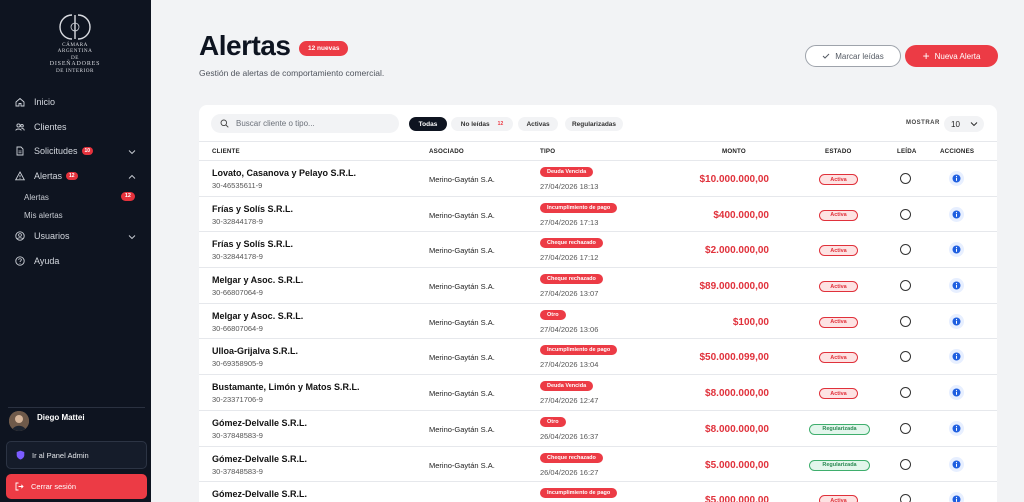 Image resolution: width=1024 pixels, height=502 pixels. Describe the element at coordinates (47, 260) in the screenshot. I see `sidebar-item-label: Ayuda` at that location.